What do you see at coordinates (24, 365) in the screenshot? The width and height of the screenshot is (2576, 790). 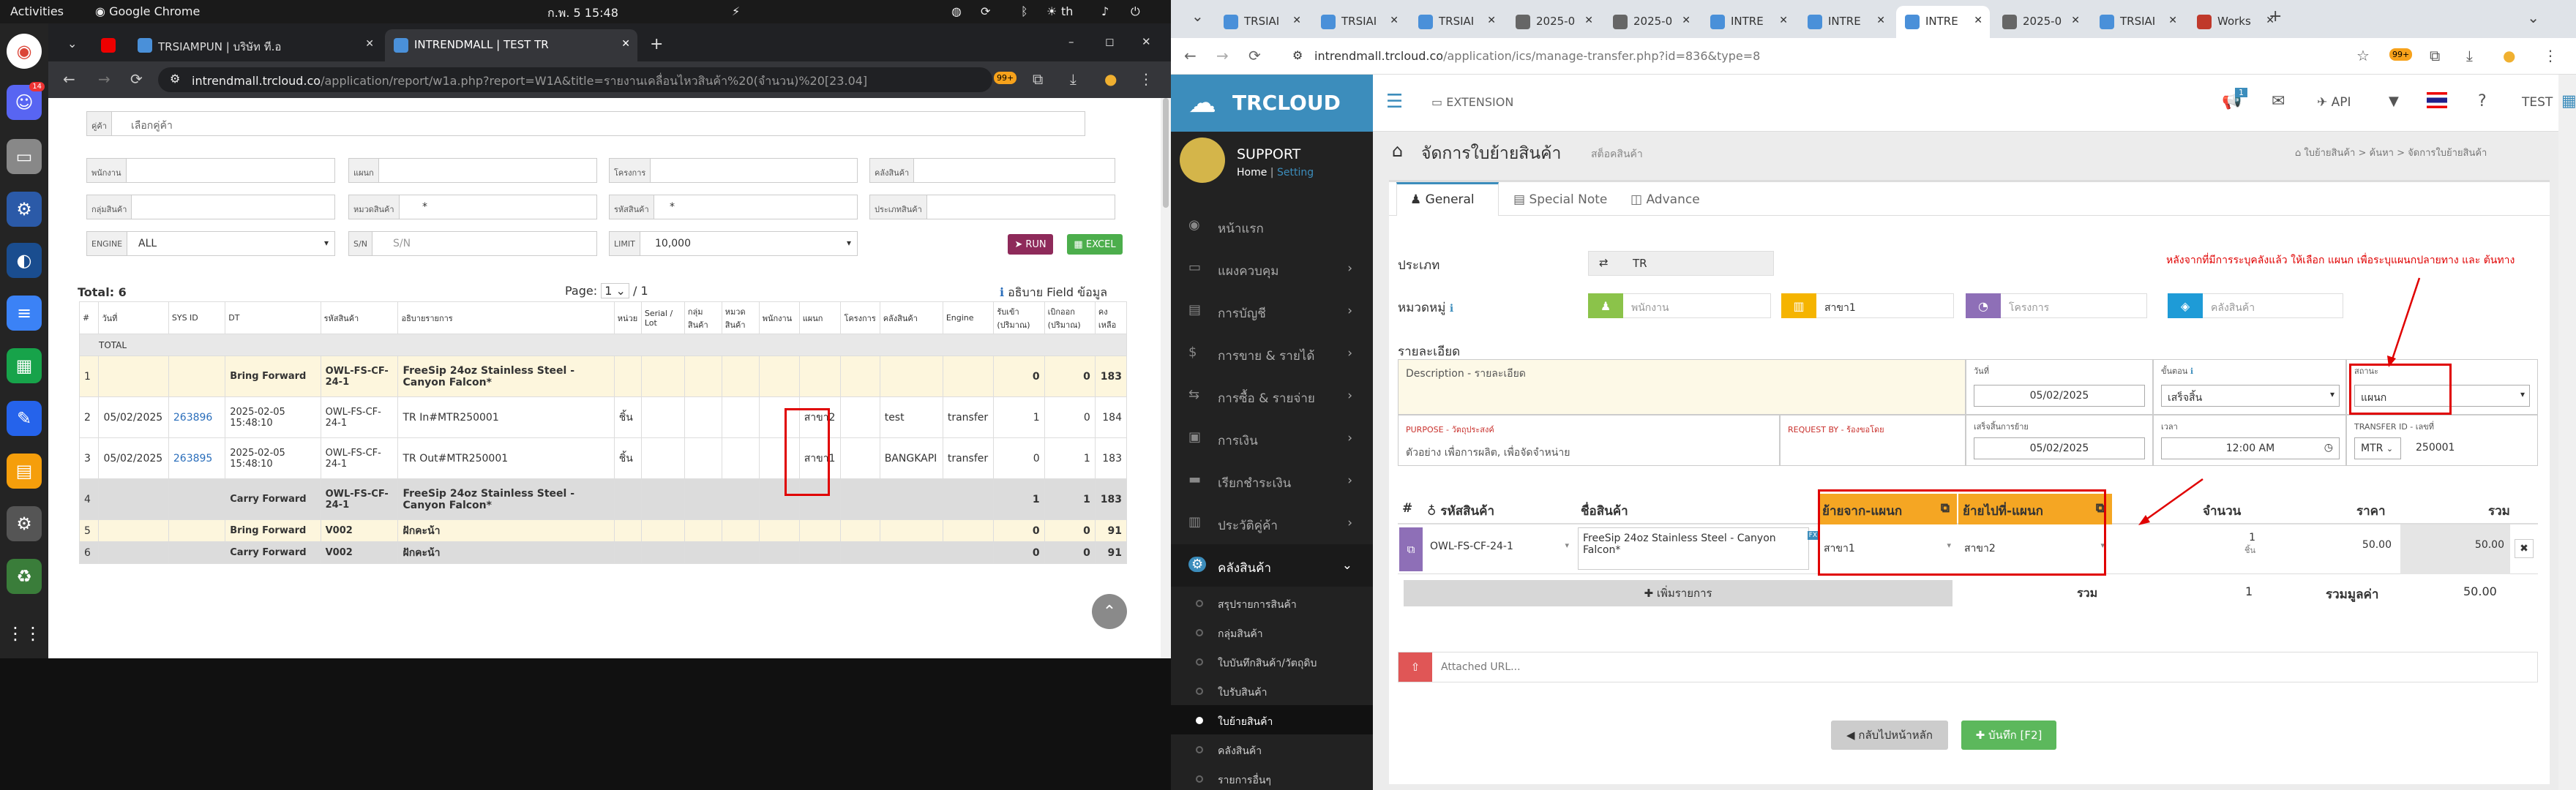 I see `sheets-dock-icon: ▦` at bounding box center [24, 365].